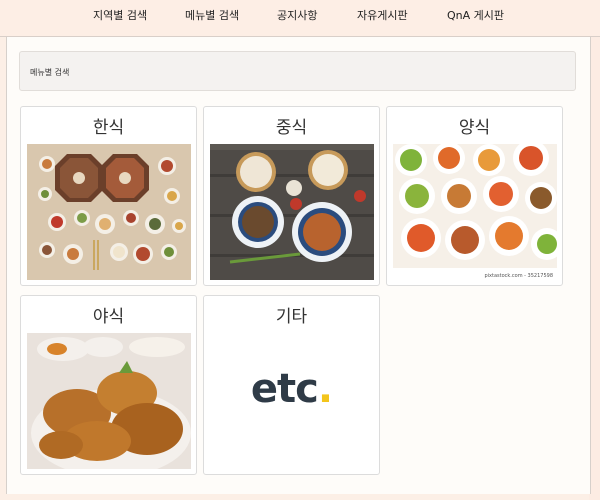  I want to click on etc-logo-text: etc, so click(284, 389).